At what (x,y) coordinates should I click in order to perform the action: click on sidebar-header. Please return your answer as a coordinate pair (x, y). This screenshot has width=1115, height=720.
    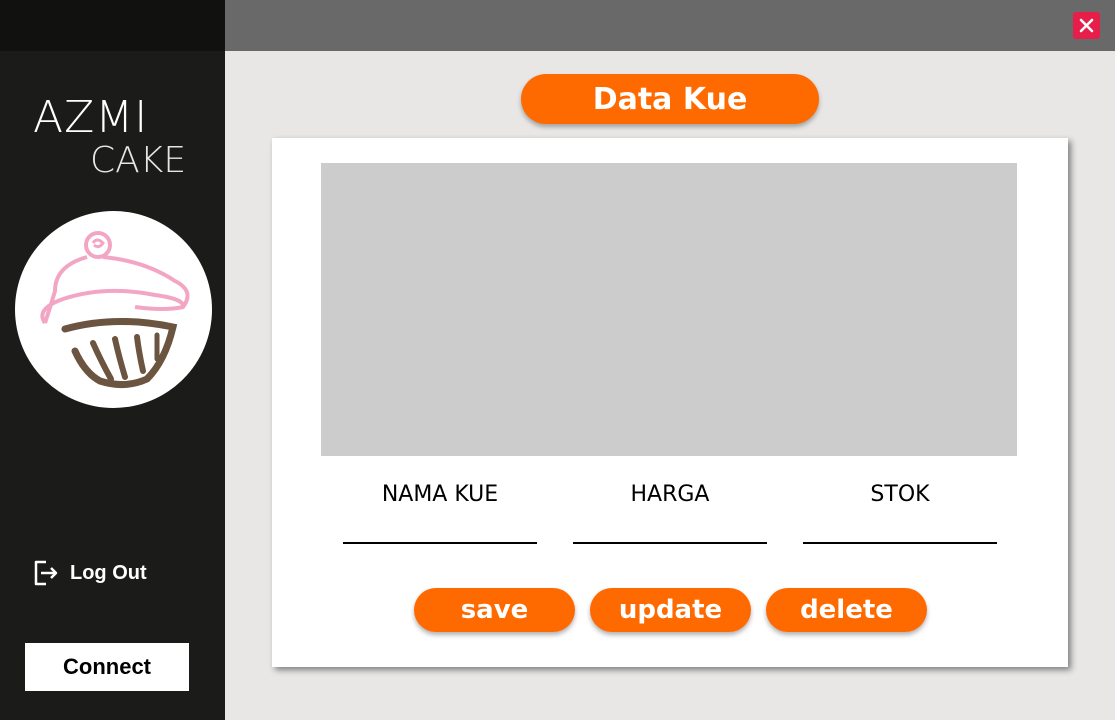
    Looking at the image, I should click on (112, 25).